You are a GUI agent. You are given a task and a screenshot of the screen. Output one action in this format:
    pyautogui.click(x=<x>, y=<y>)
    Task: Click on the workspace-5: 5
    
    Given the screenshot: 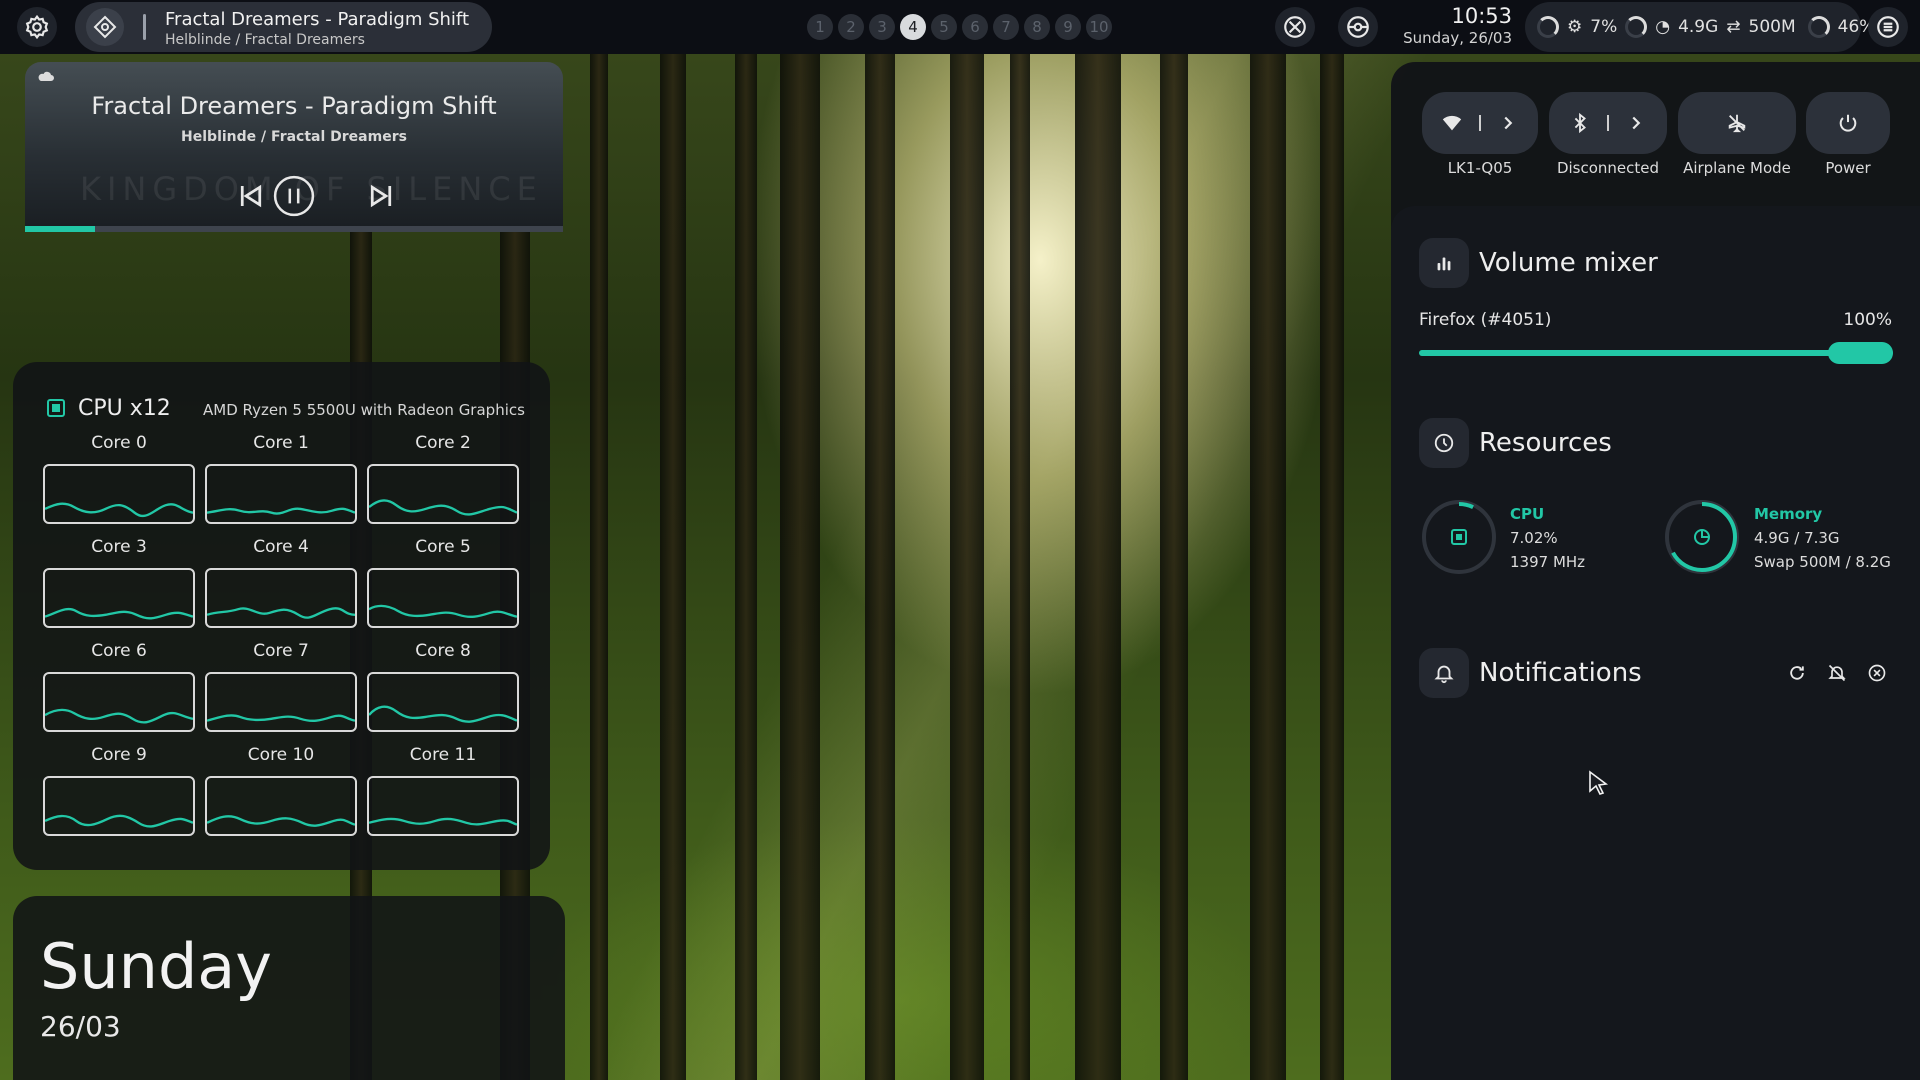 What is the action you would take?
    pyautogui.click(x=944, y=27)
    